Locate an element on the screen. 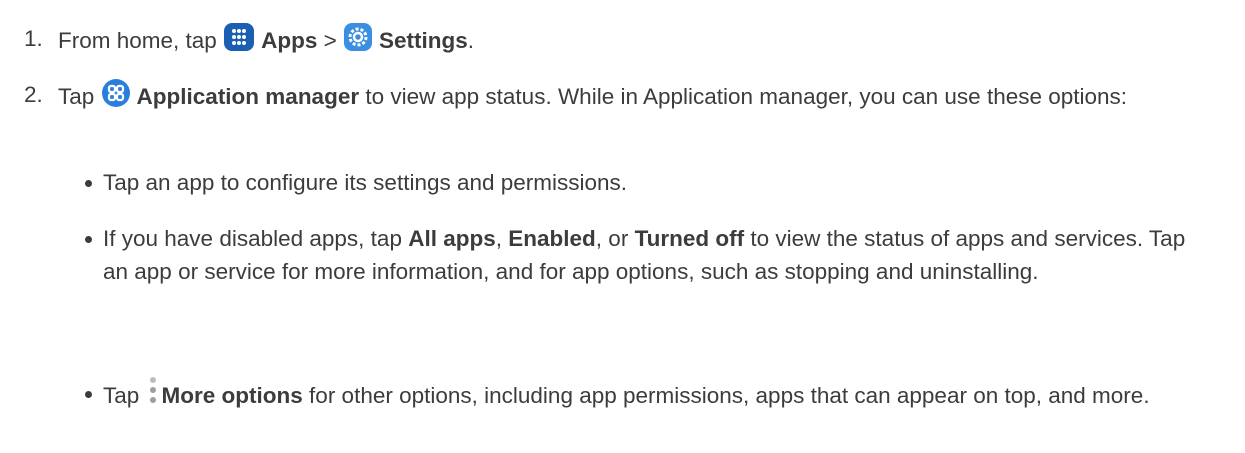 This screenshot has width=1245, height=453. more-options-icon is located at coordinates (153, 395).